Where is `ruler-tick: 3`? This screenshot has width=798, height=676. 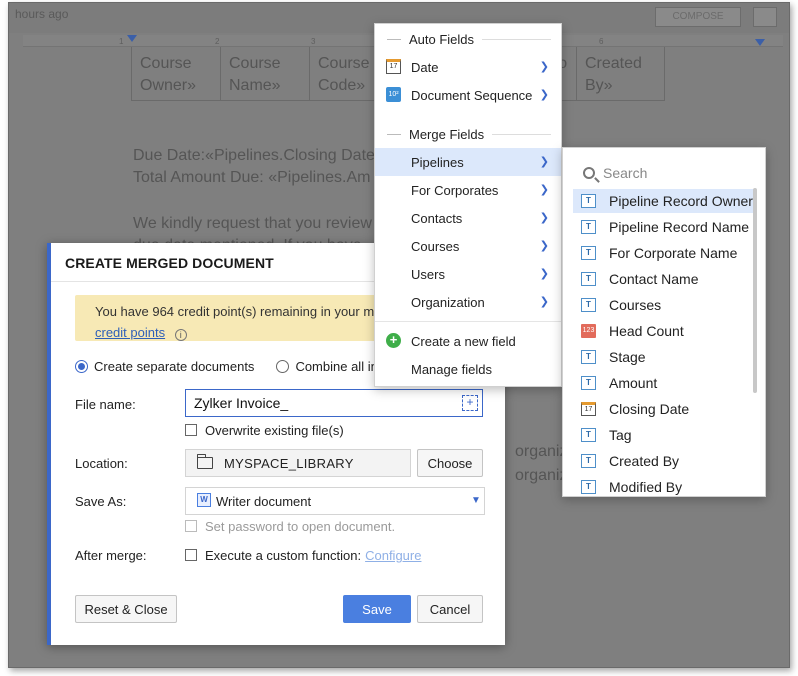
ruler-tick: 3 is located at coordinates (313, 41).